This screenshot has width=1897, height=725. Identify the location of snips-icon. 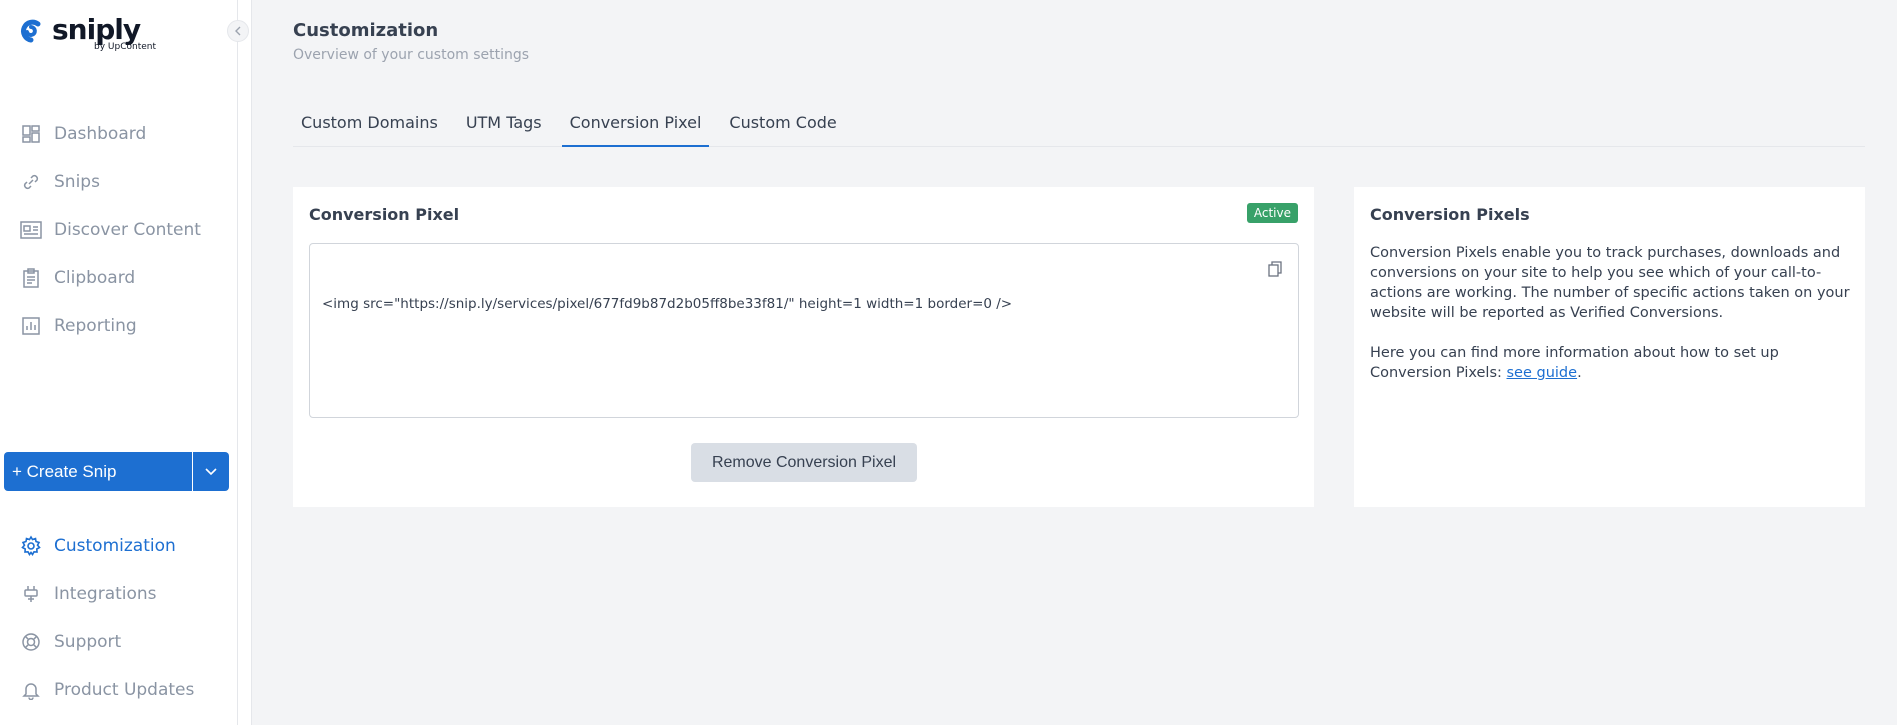
(31, 182).